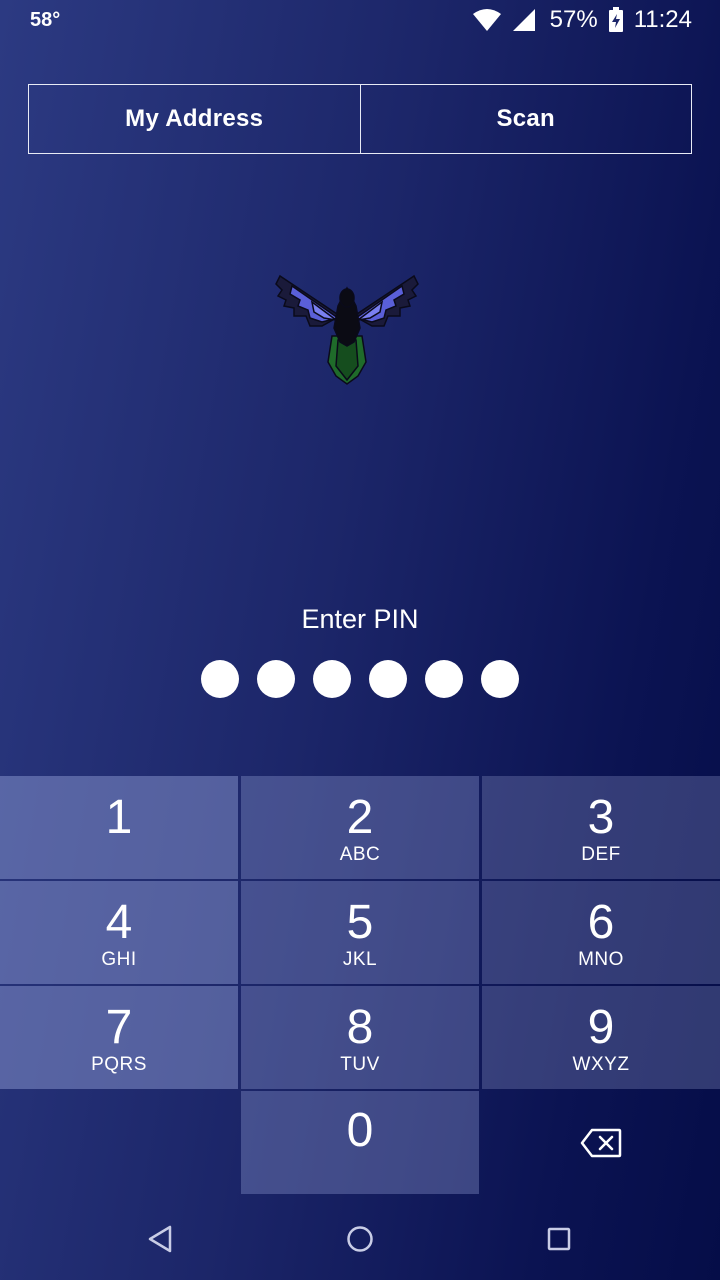 The height and width of the screenshot is (1280, 720). I want to click on scan-button: Scan, so click(526, 119).